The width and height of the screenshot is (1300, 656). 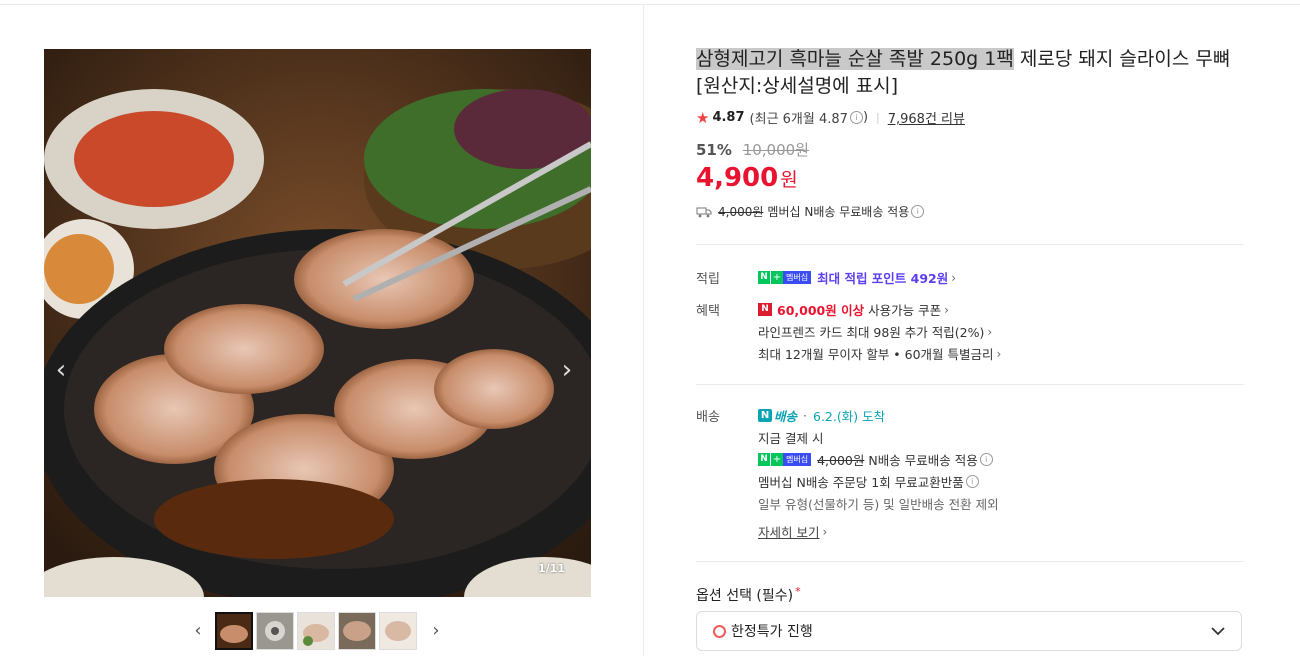 I want to click on rating-row: ★ 4.87 (최근 6개월 4.87 i ) | 7,968건 리뷰, so click(x=830, y=118).